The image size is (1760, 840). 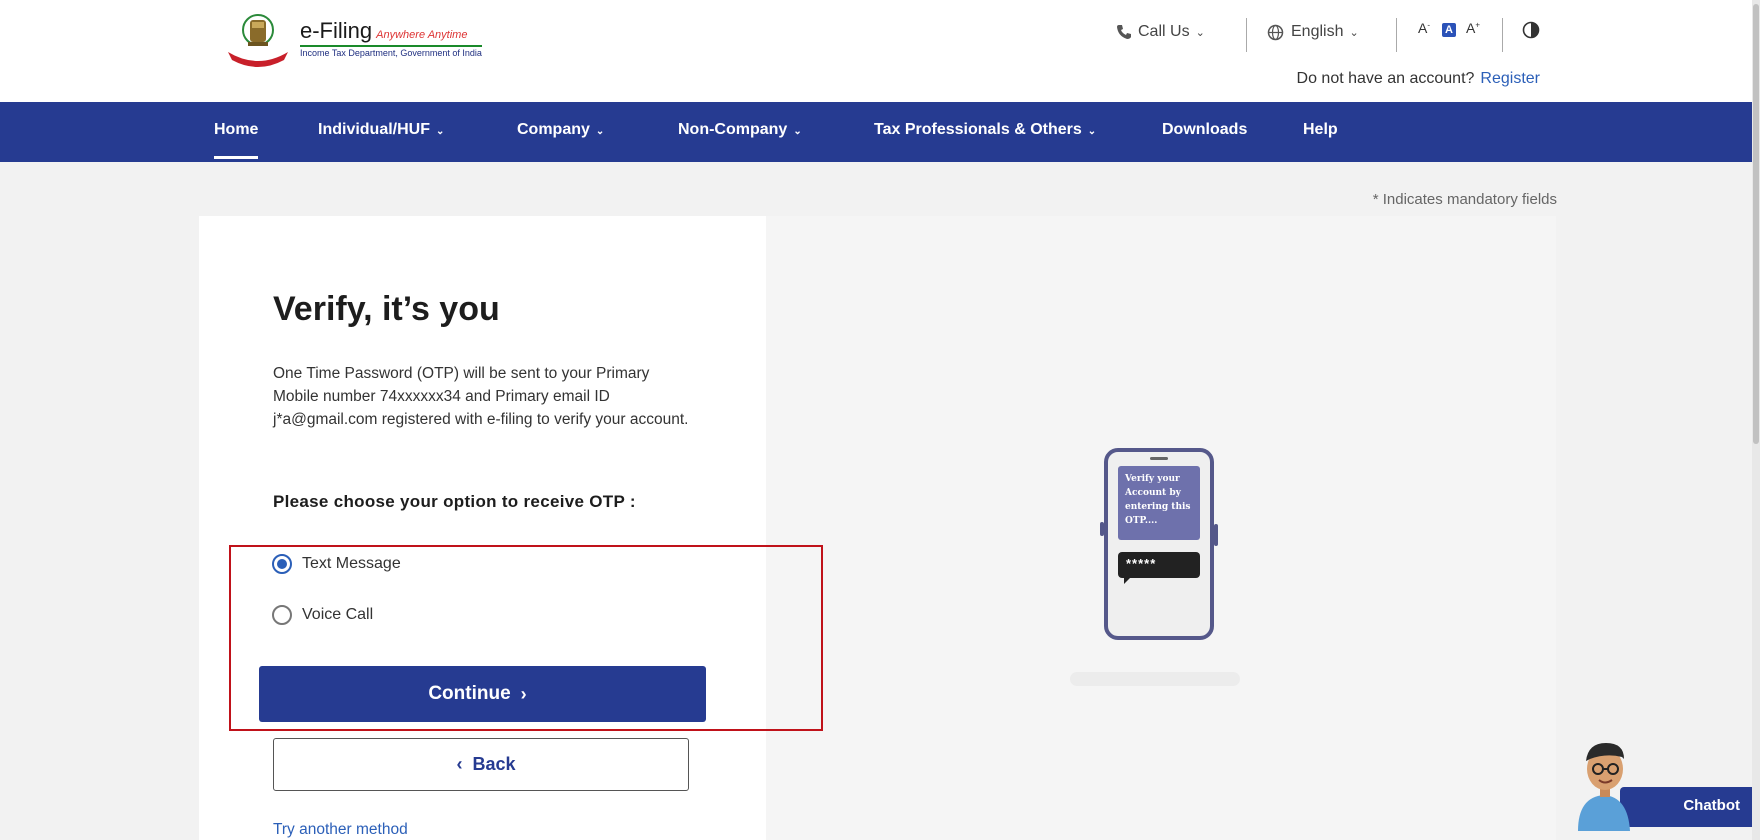 What do you see at coordinates (258, 40) in the screenshot?
I see `emblem-icon` at bounding box center [258, 40].